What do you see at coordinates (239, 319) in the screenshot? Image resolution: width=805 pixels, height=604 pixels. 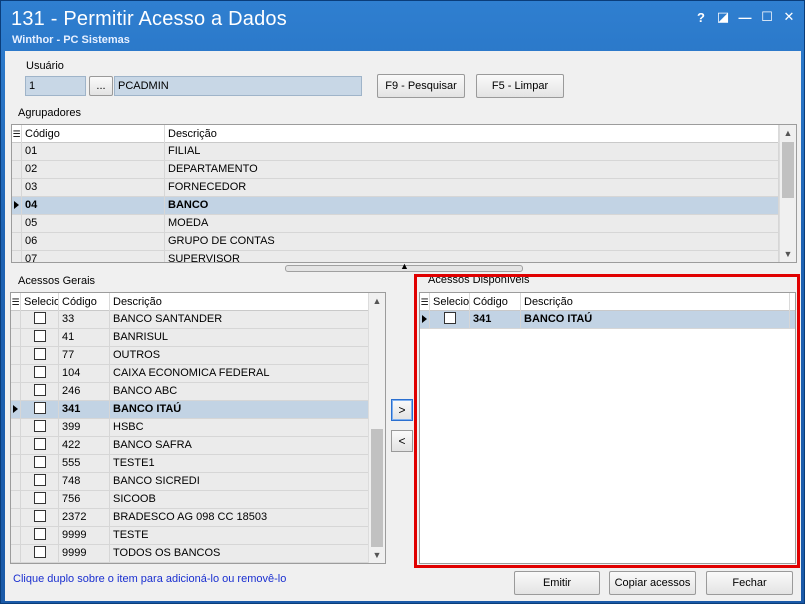 I see `descricao-cell: BANCO SANTANDER` at bounding box center [239, 319].